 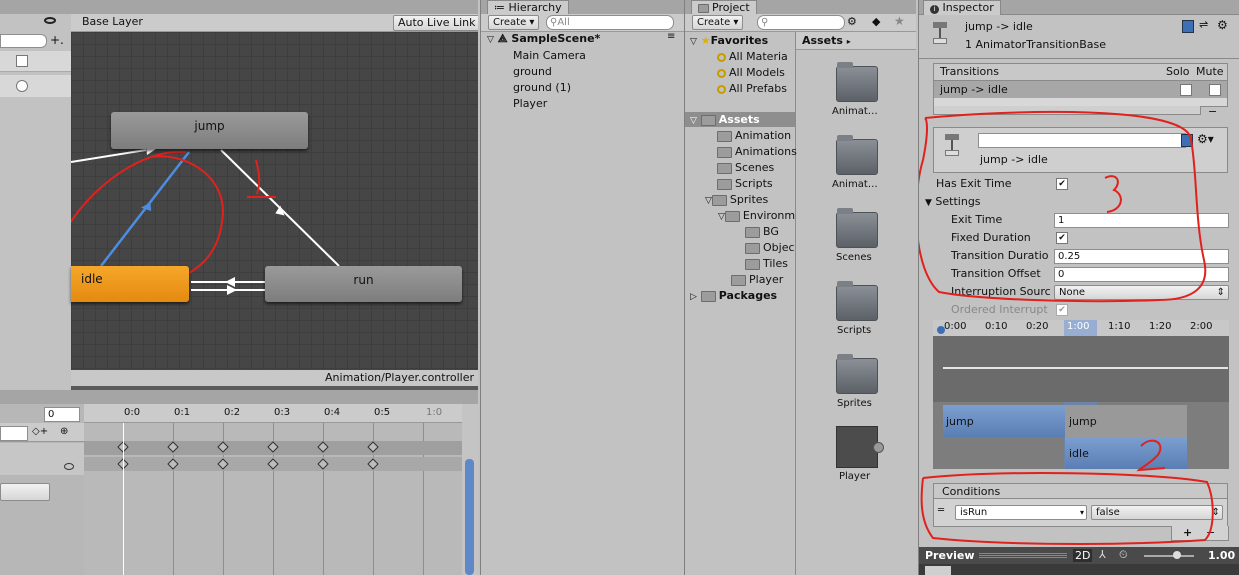 I want to click on tick-5: 0:5, so click(x=382, y=412).